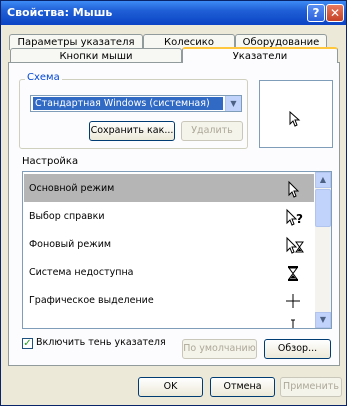  I want to click on list-item: Фоновый режим, so click(169, 244).